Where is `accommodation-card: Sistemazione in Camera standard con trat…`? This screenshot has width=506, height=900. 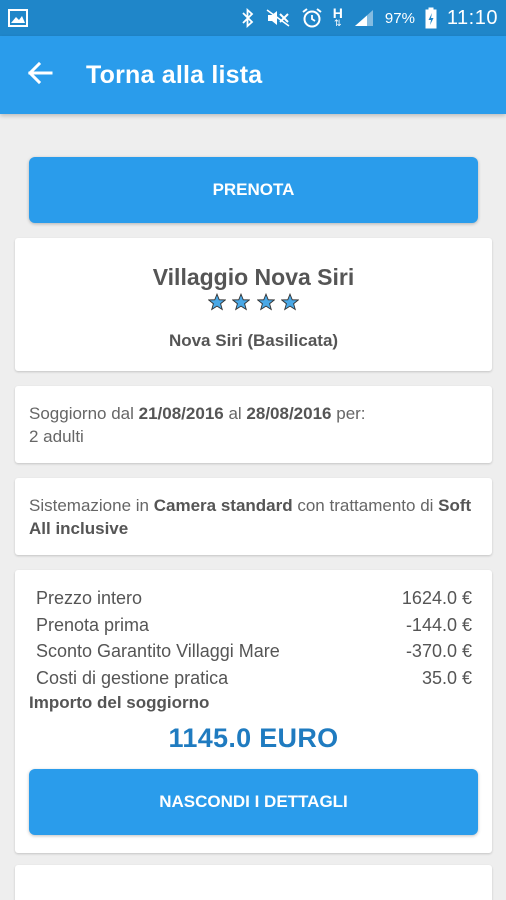 accommodation-card: Sistemazione in Camera standard con trat… is located at coordinates (253, 516).